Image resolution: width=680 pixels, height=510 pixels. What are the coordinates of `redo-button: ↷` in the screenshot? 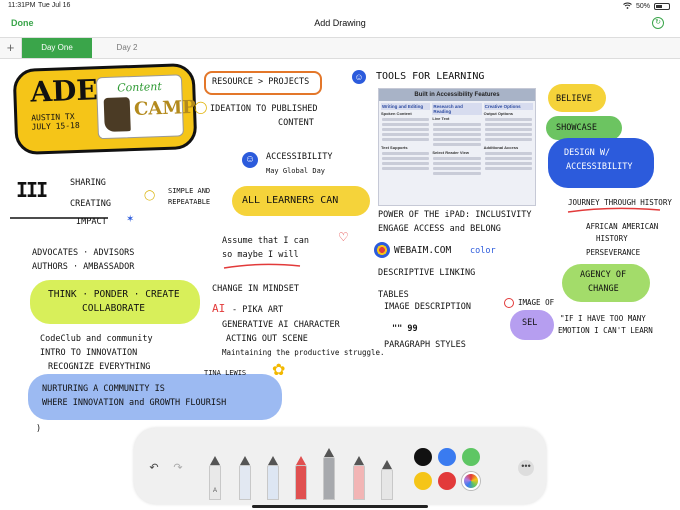 It's located at (178, 468).